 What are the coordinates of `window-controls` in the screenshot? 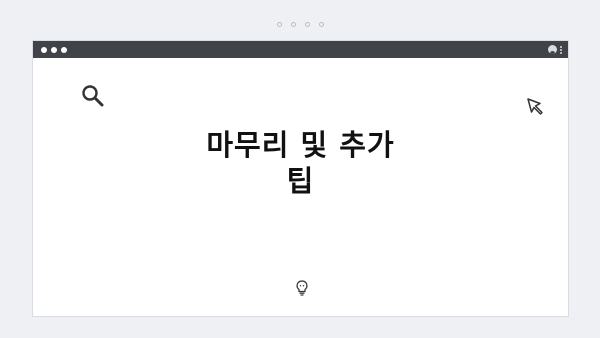 It's located at (54, 49).